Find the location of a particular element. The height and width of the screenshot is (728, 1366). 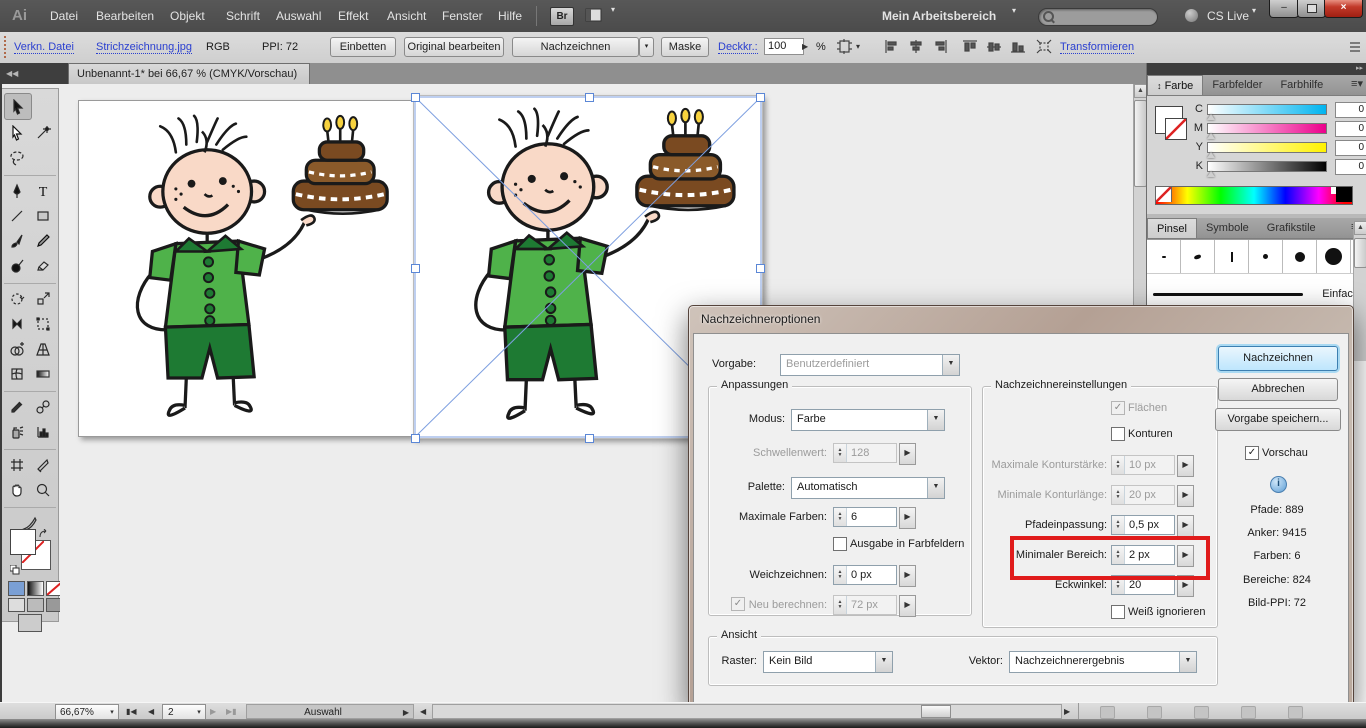

opacity-label: Deckkr.: is located at coordinates (738, 47).